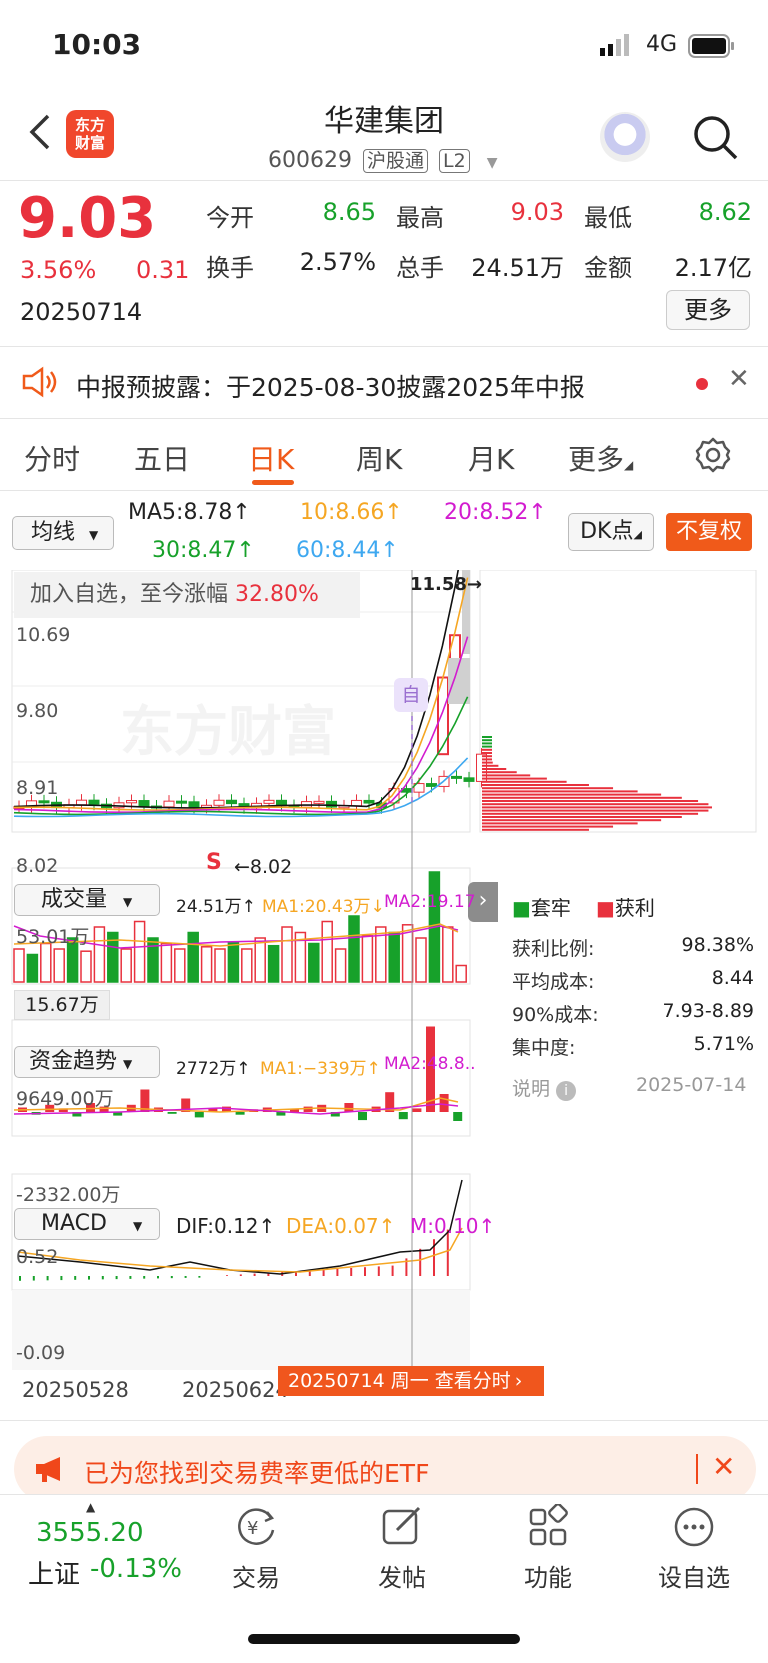  What do you see at coordinates (739, 379) in the screenshot?
I see `notice-close-button: ✕` at bounding box center [739, 379].